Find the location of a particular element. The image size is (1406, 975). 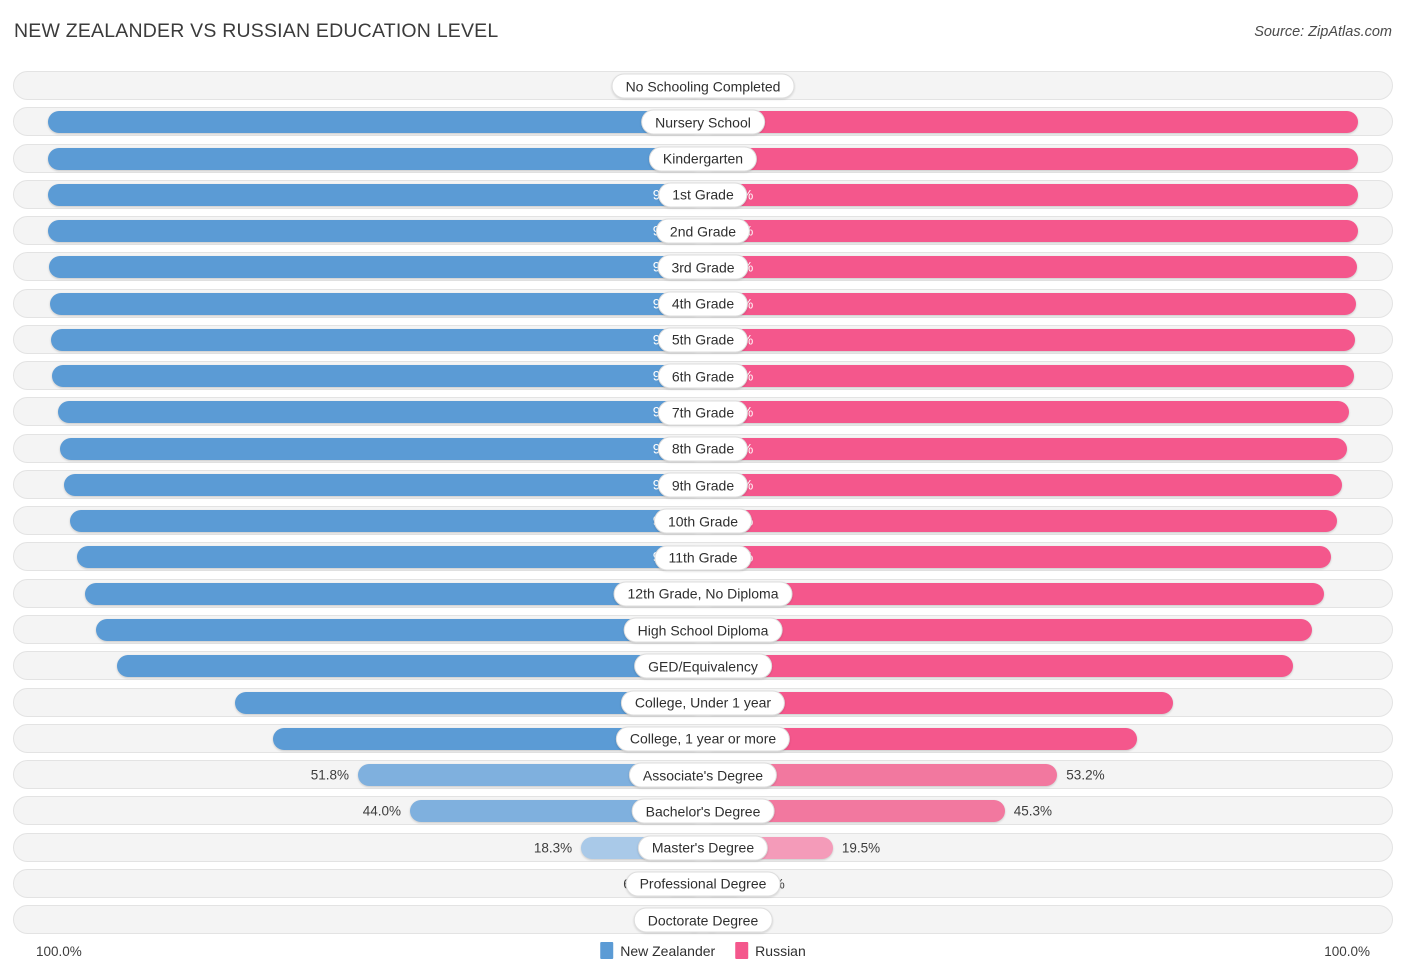

bar-new-zealander: 98.0% is located at coordinates (376, 303).